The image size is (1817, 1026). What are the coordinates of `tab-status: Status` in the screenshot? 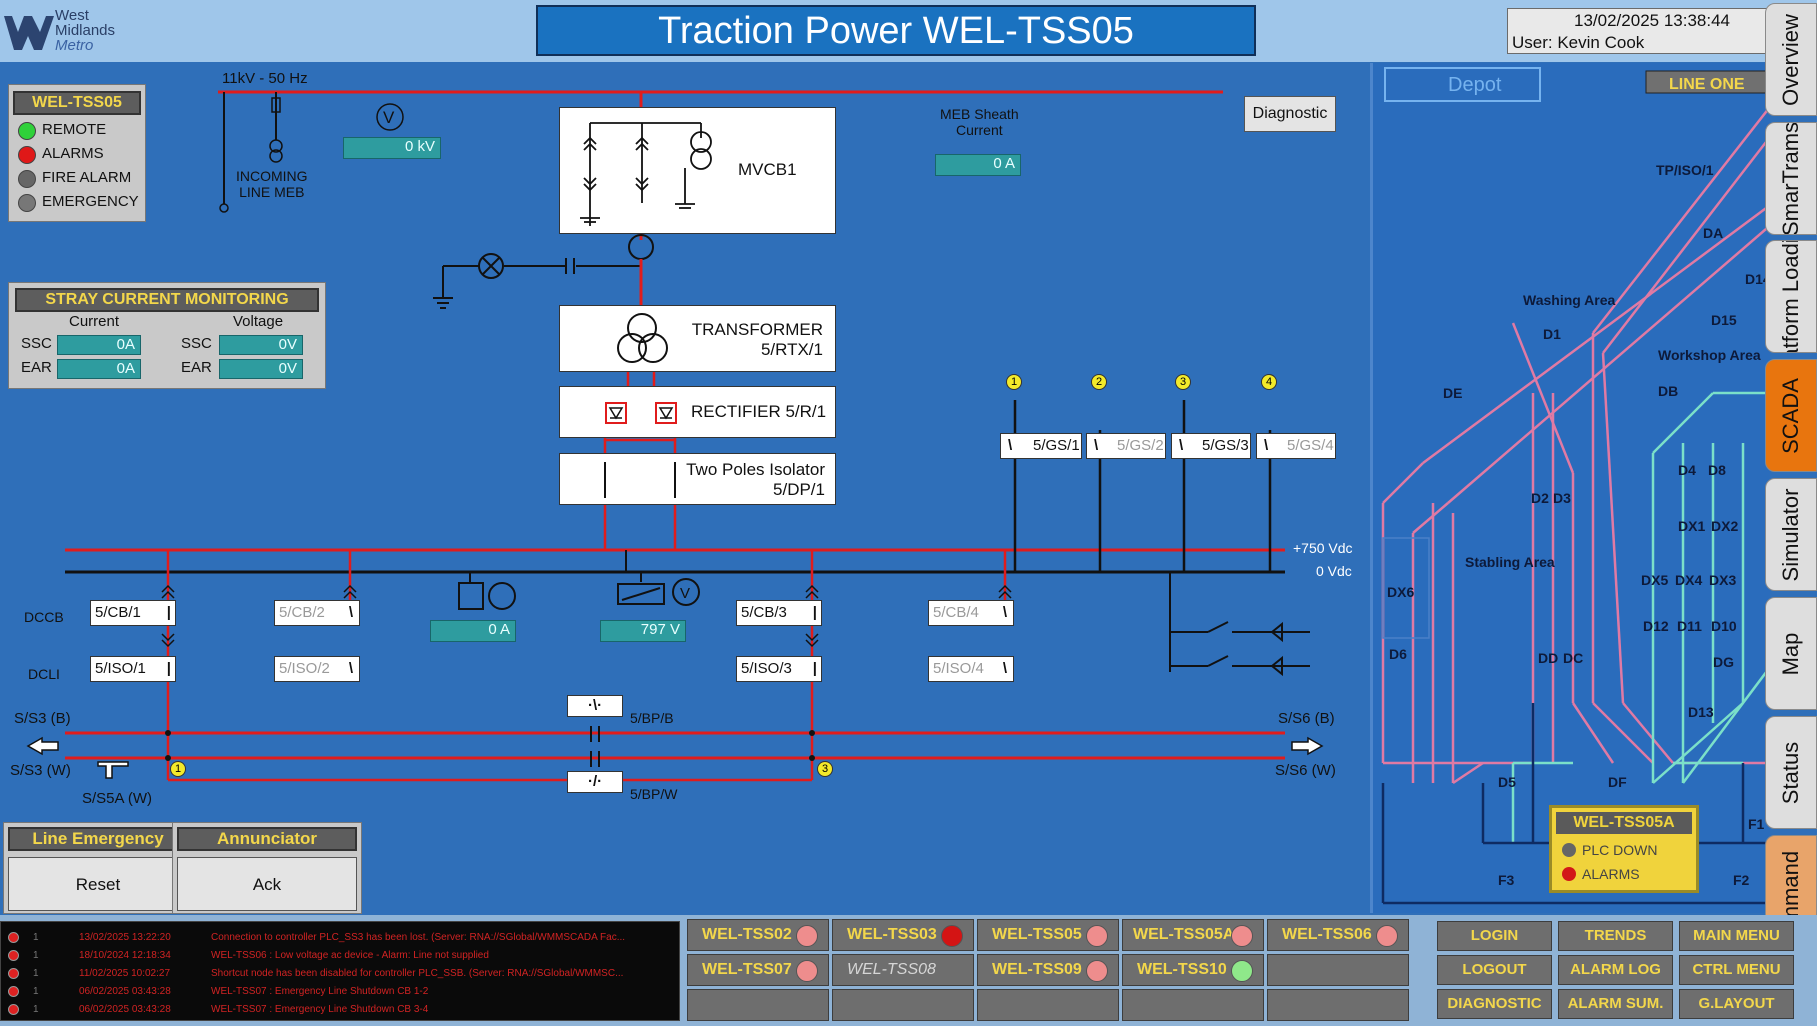 It's located at (1791, 772).